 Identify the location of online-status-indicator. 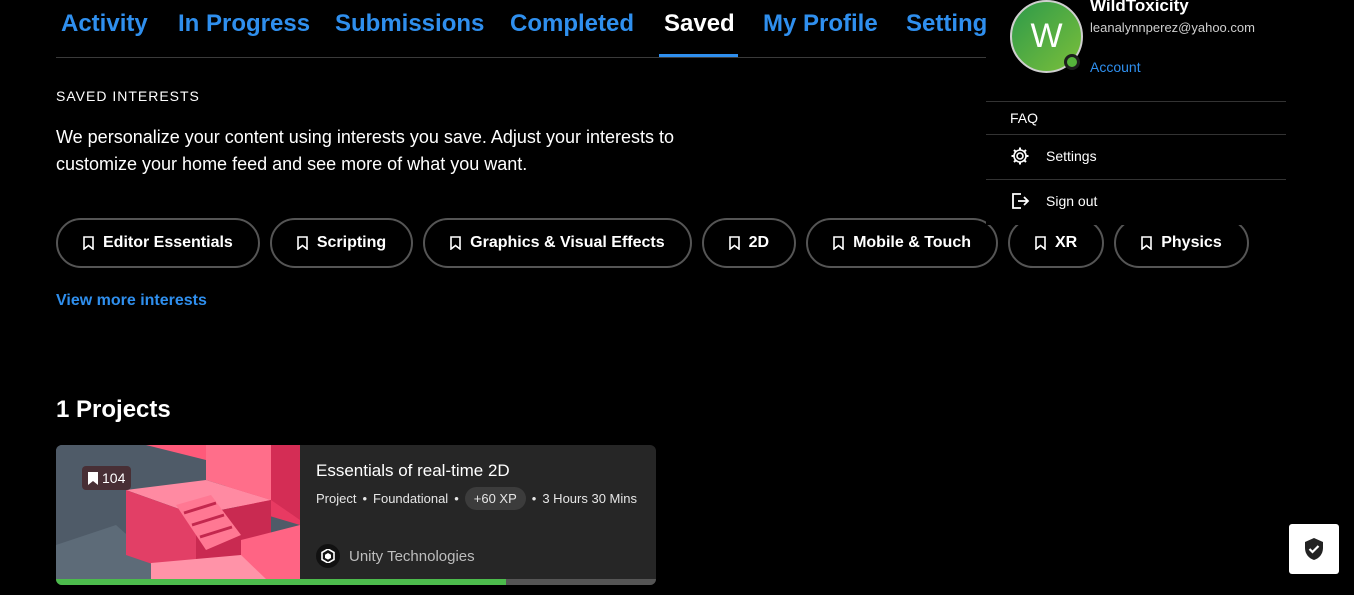
(1072, 62).